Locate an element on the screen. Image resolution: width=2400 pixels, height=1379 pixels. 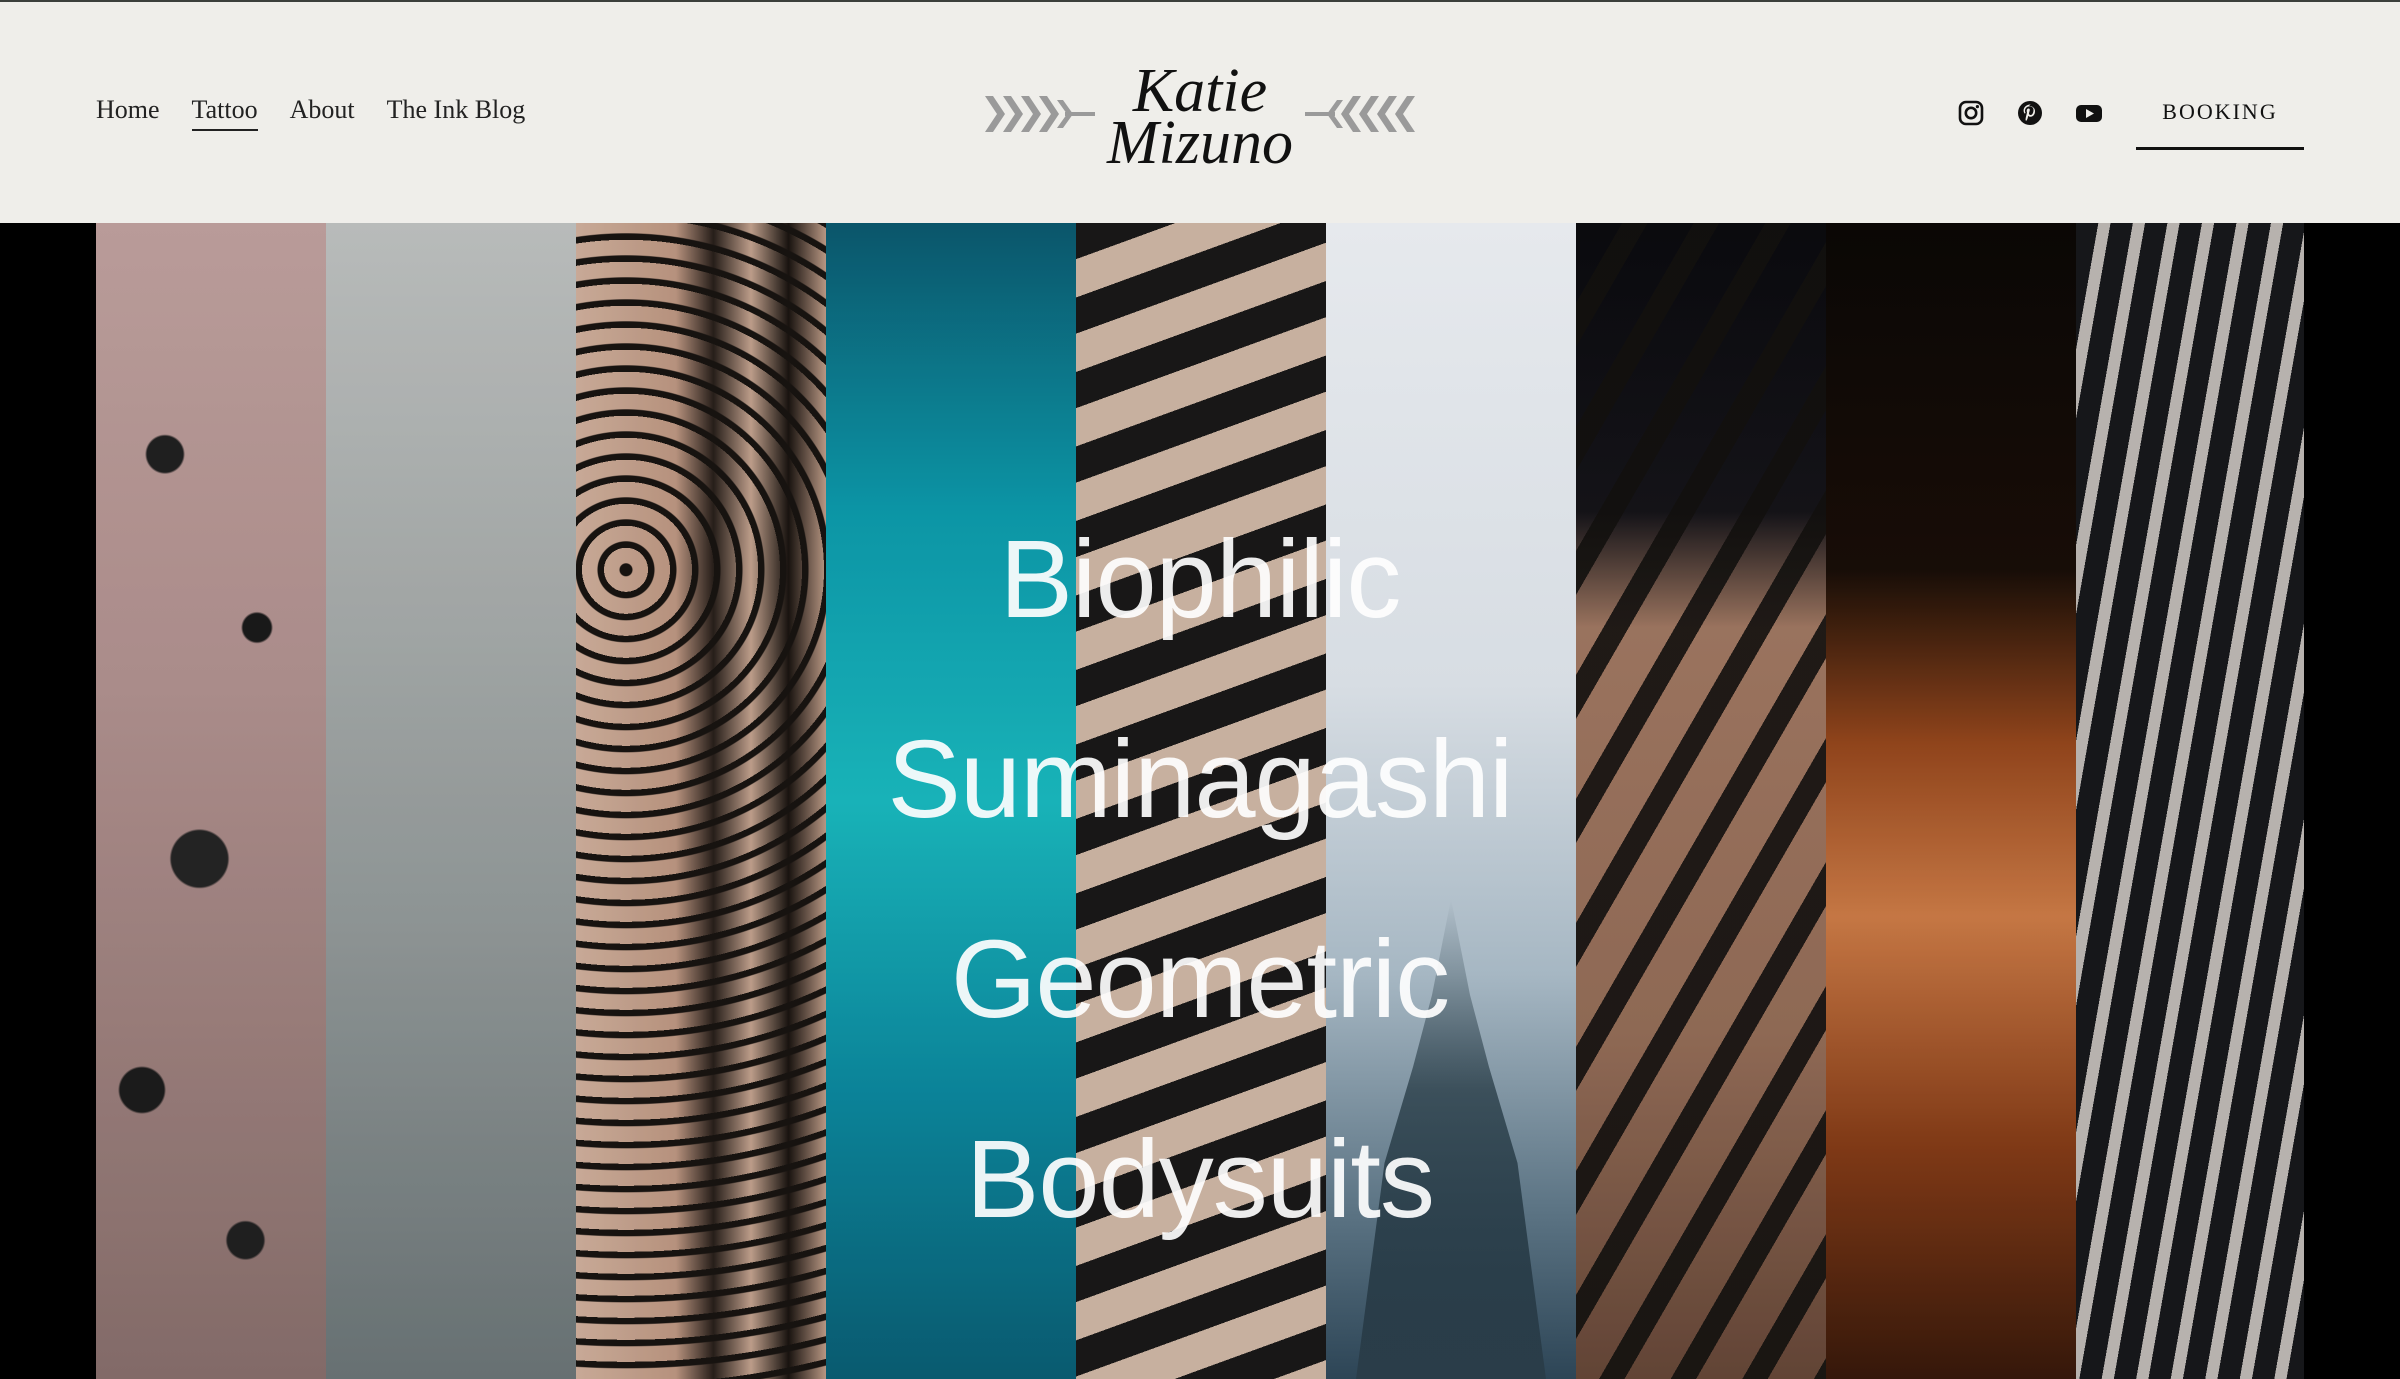
nav-home: Home is located at coordinates (128, 113).